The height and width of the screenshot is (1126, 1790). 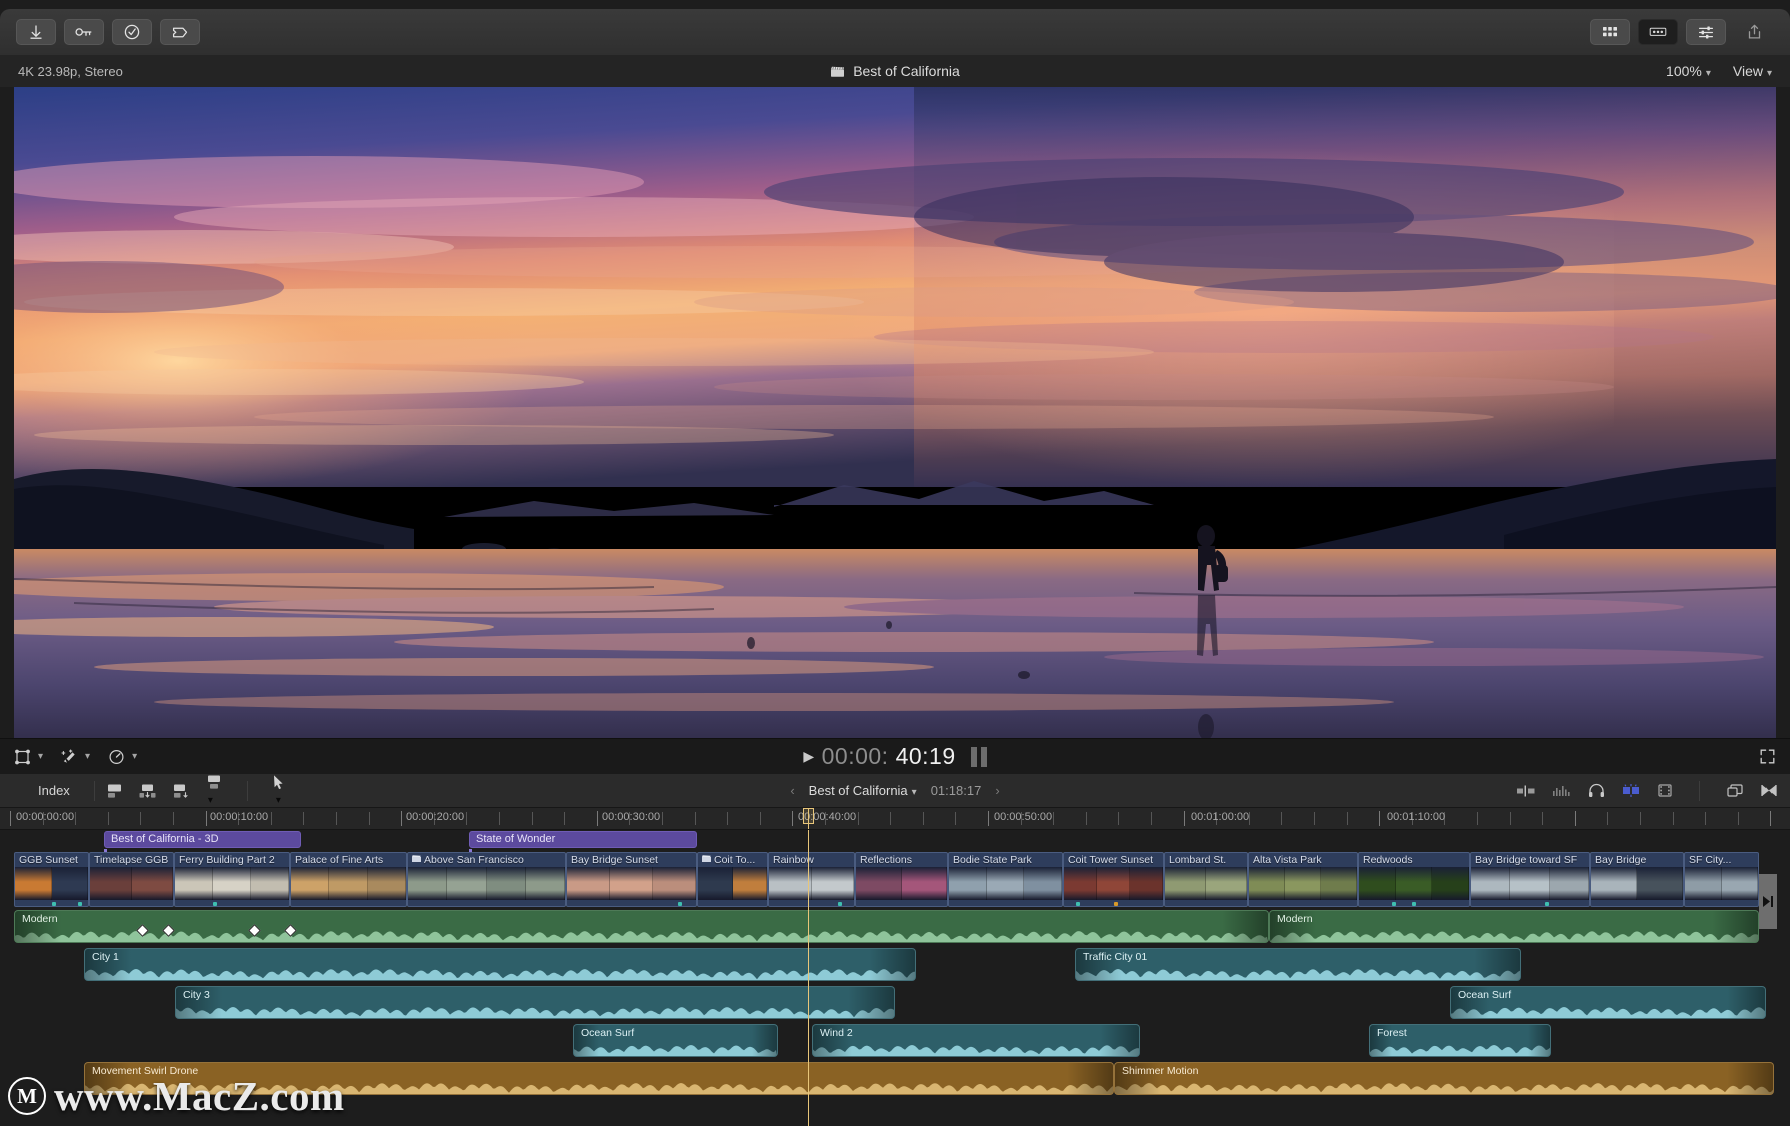 What do you see at coordinates (132, 32) in the screenshot?
I see `analysis-button` at bounding box center [132, 32].